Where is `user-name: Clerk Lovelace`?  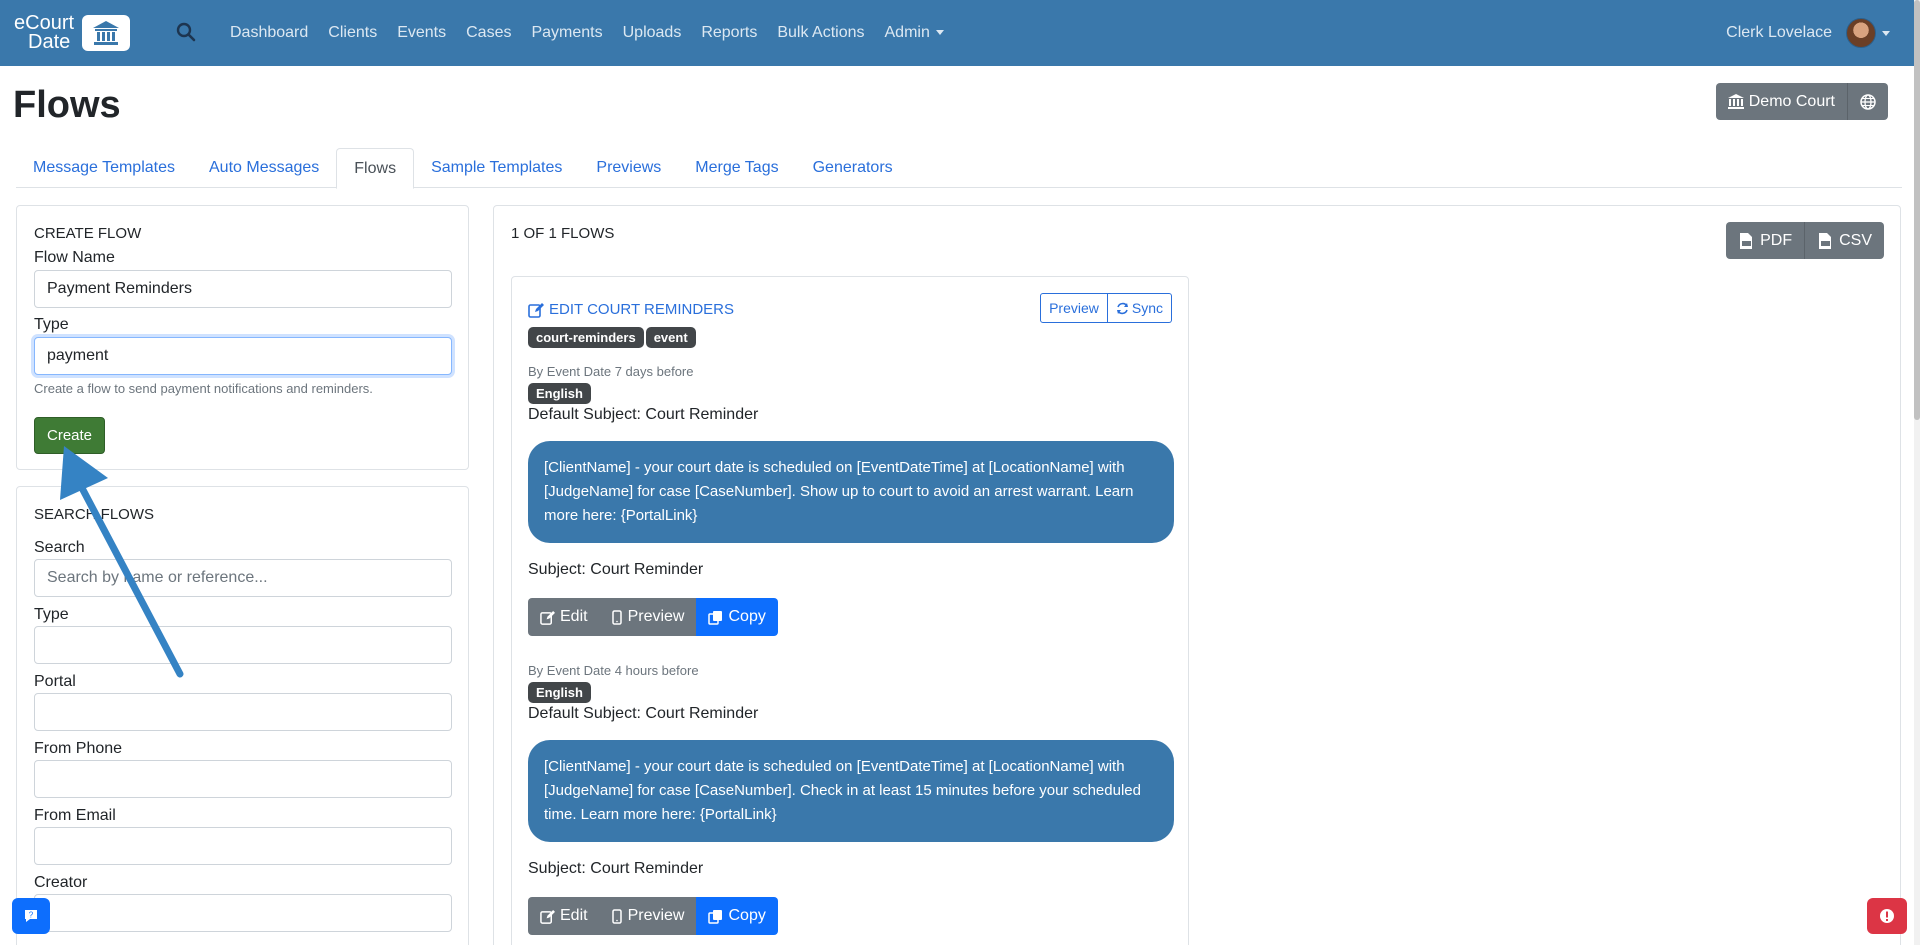 user-name: Clerk Lovelace is located at coordinates (1779, 32).